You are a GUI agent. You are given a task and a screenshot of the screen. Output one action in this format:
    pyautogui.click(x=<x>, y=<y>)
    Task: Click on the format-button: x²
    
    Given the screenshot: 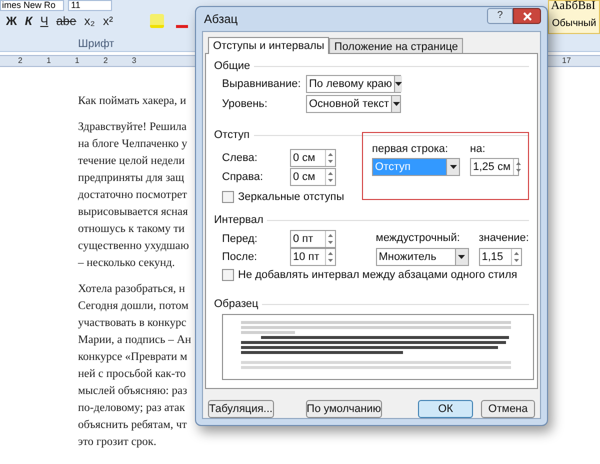 What is the action you would take?
    pyautogui.click(x=107, y=21)
    